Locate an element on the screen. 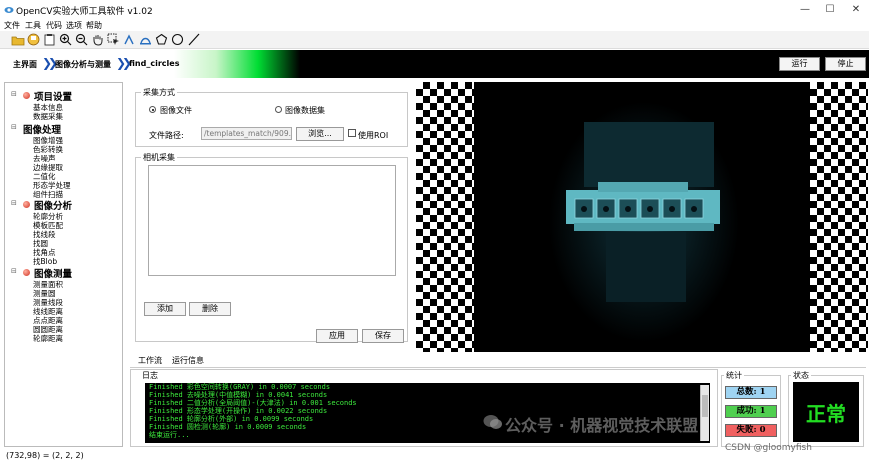  line-icon is located at coordinates (193, 39).